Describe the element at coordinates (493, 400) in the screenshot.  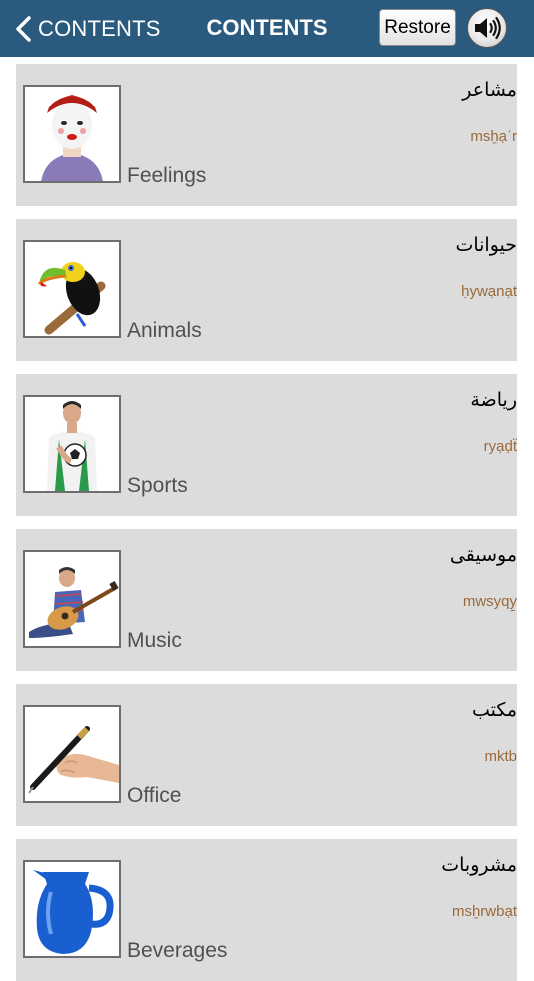
I see `category-arabic-label: رياضة` at that location.